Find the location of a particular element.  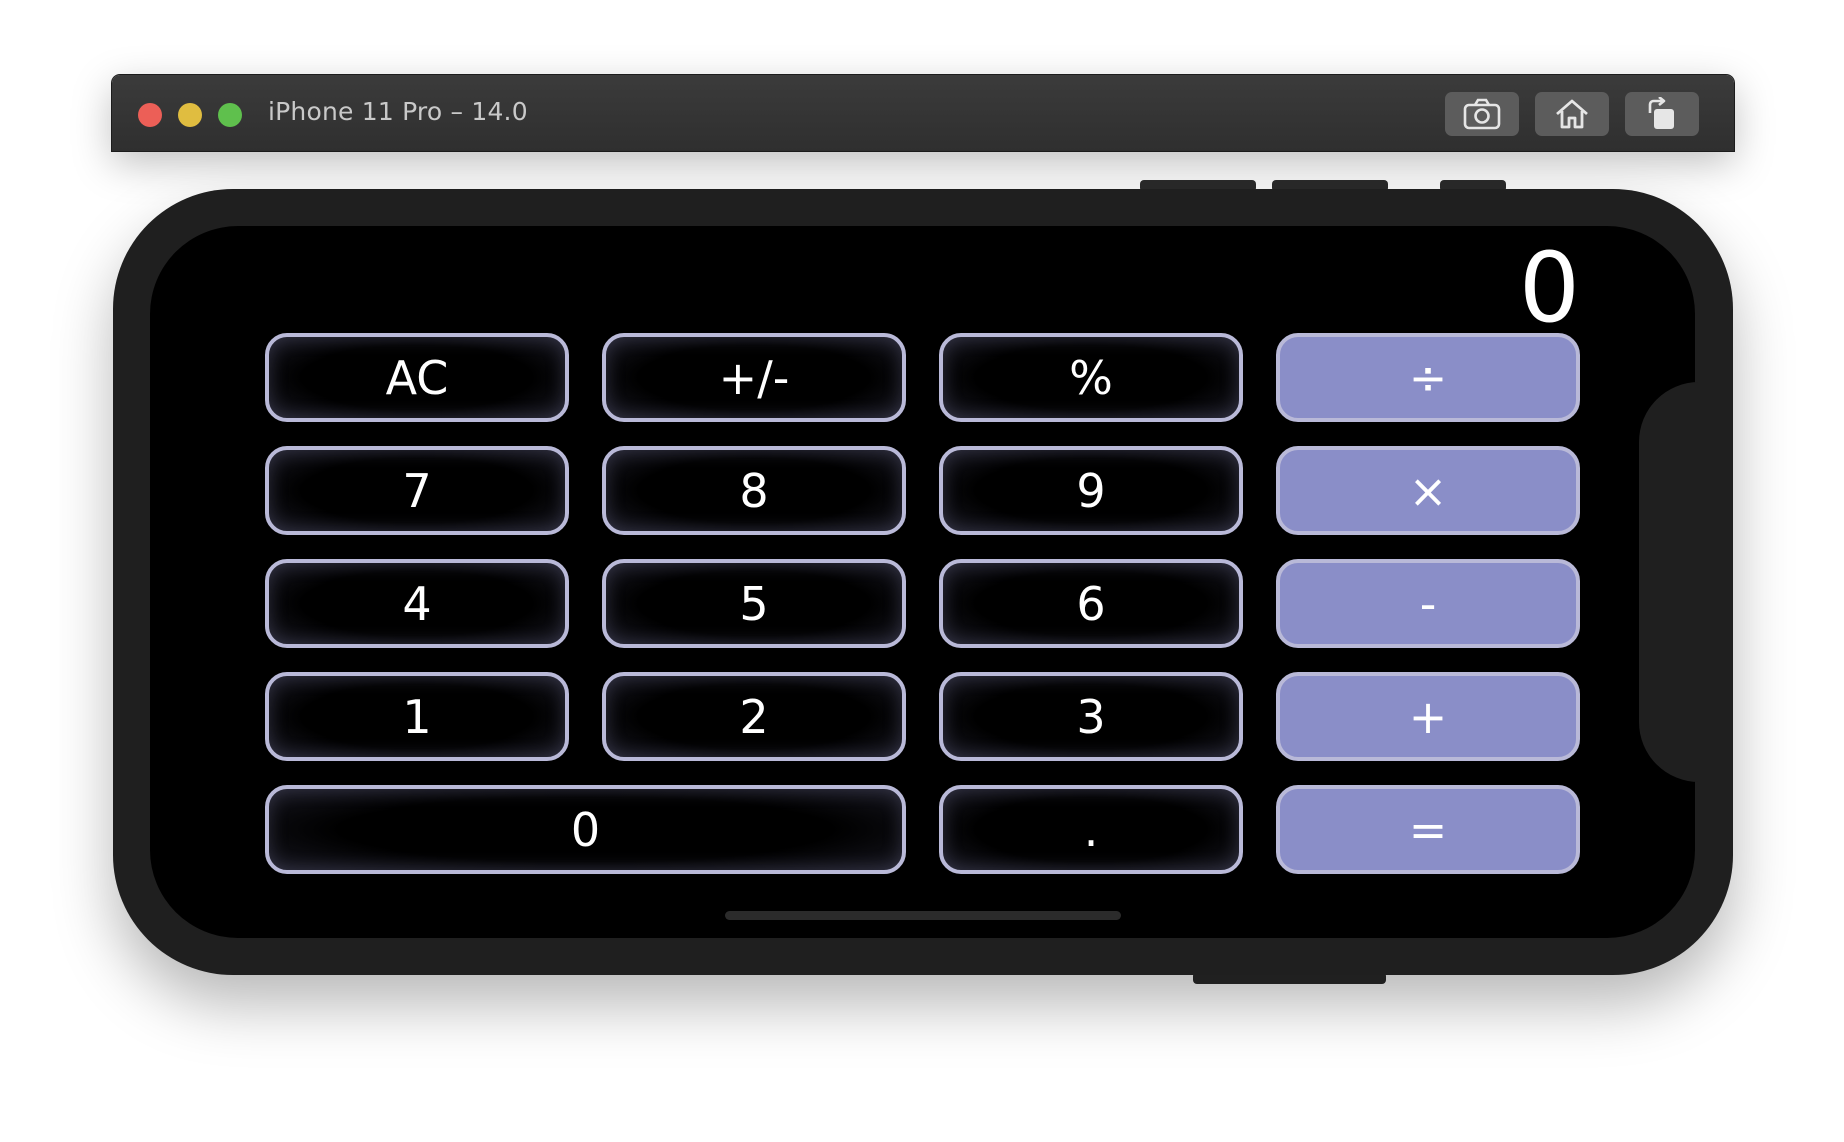

home-icon is located at coordinates (1572, 114).